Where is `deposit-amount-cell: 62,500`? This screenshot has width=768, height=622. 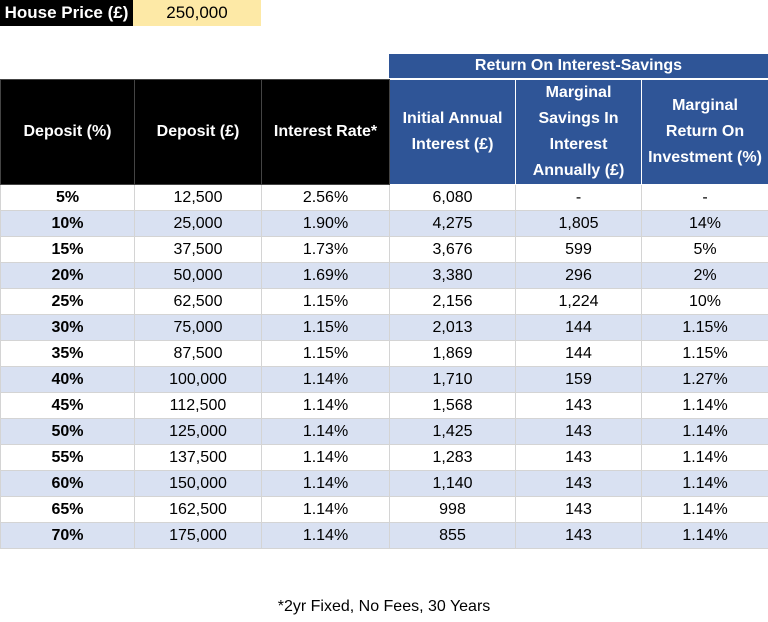
deposit-amount-cell: 62,500 is located at coordinates (198, 301).